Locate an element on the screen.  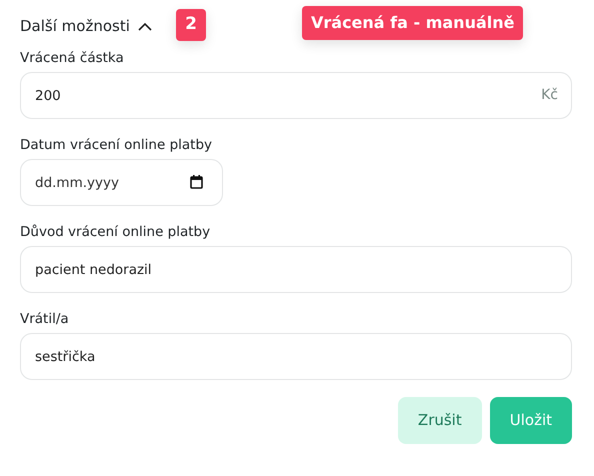
calendar-icon is located at coordinates (196, 182).